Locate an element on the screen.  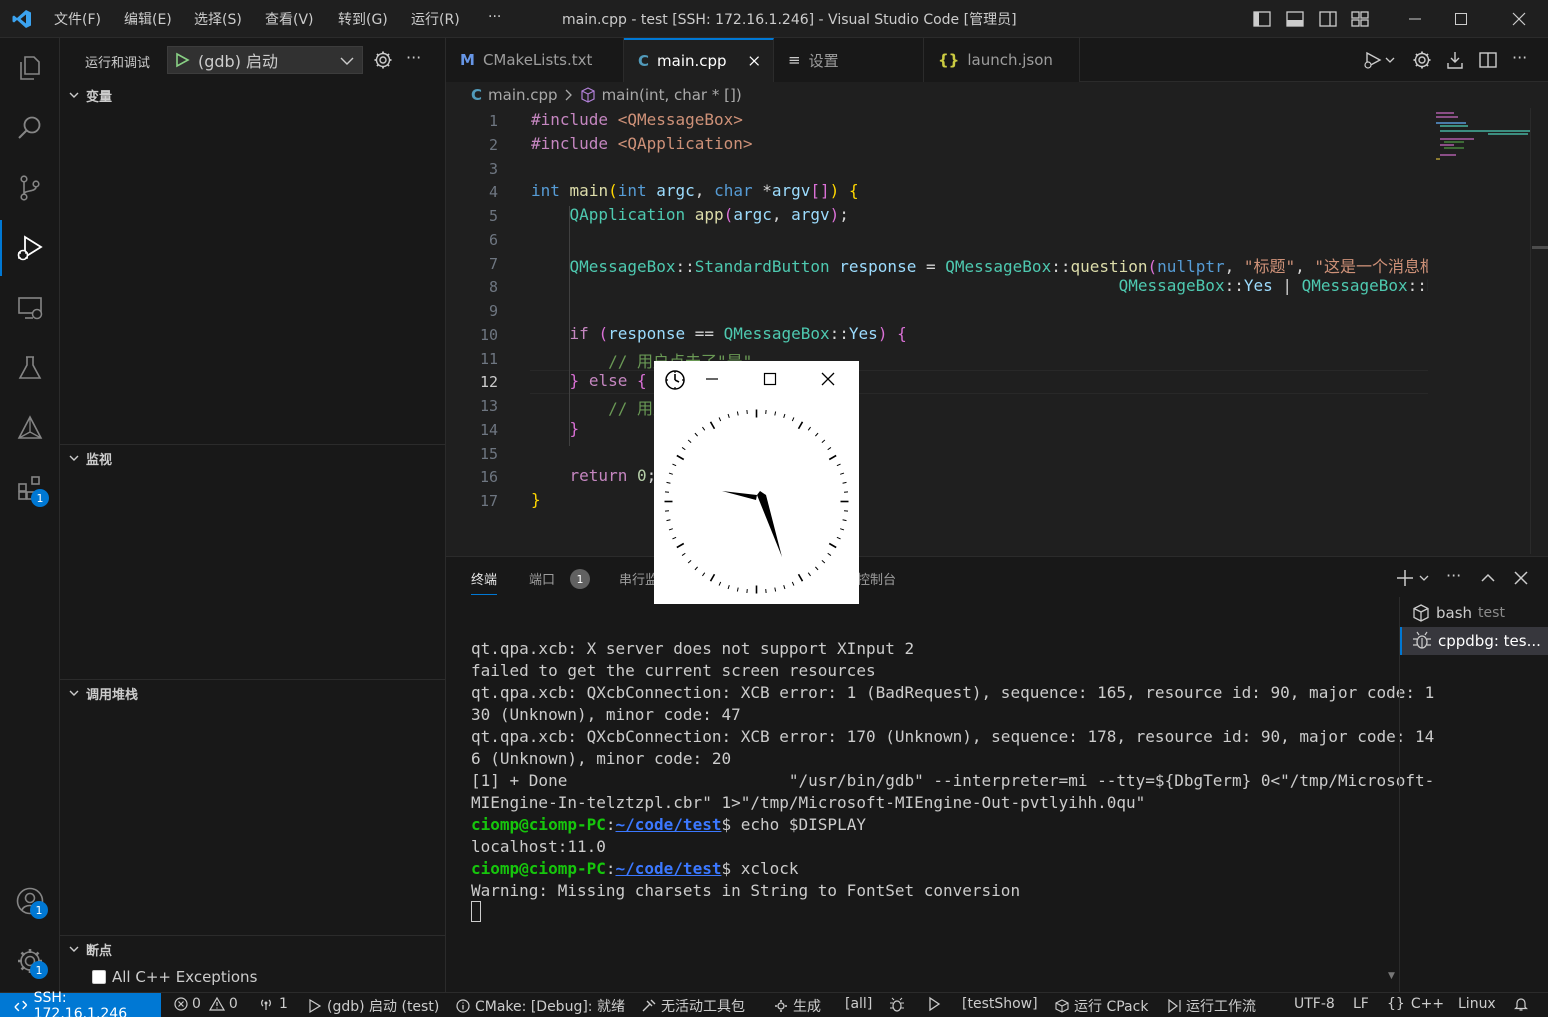
prompt-path: ~/code/test is located at coordinates (668, 824).